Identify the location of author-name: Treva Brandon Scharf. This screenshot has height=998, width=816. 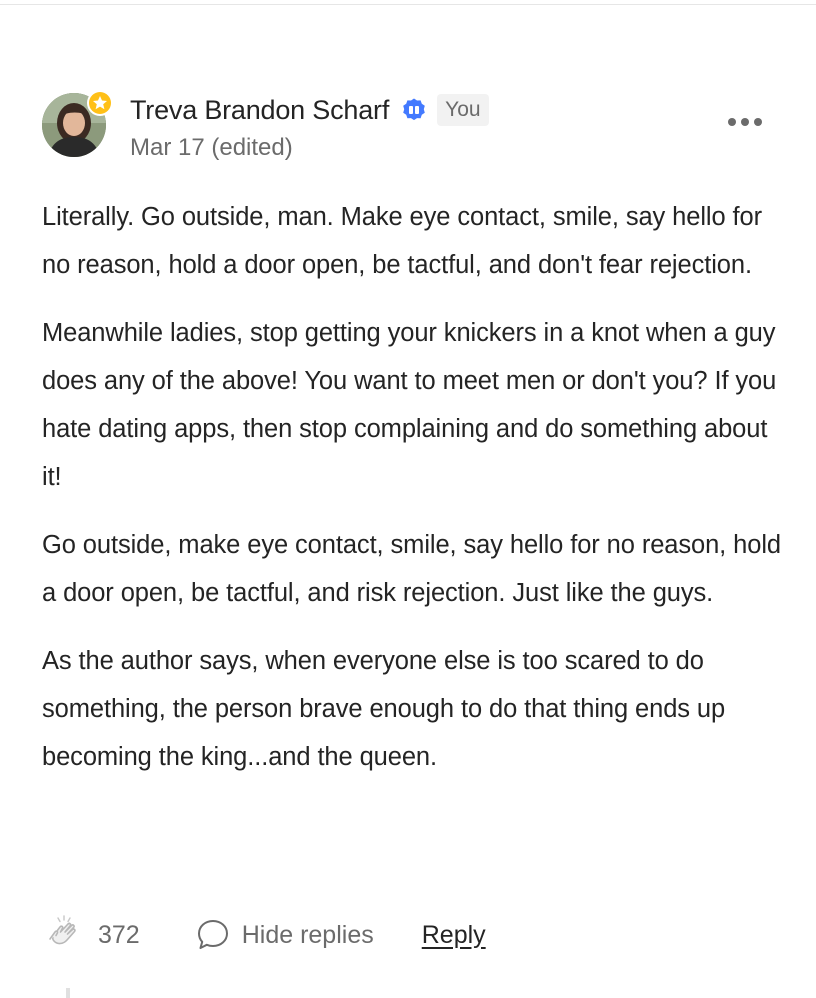
(259, 110).